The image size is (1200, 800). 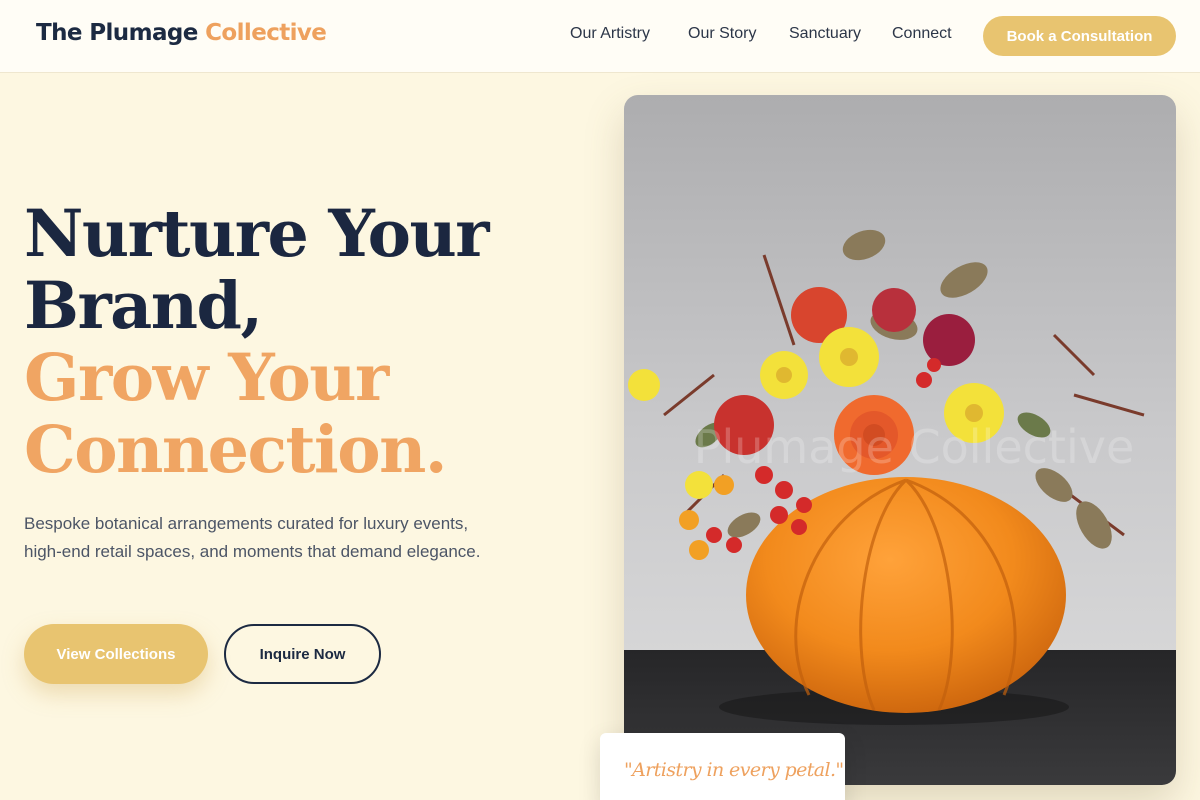 What do you see at coordinates (206, 378) in the screenshot?
I see `hero-title-line-3: Grow Your` at bounding box center [206, 378].